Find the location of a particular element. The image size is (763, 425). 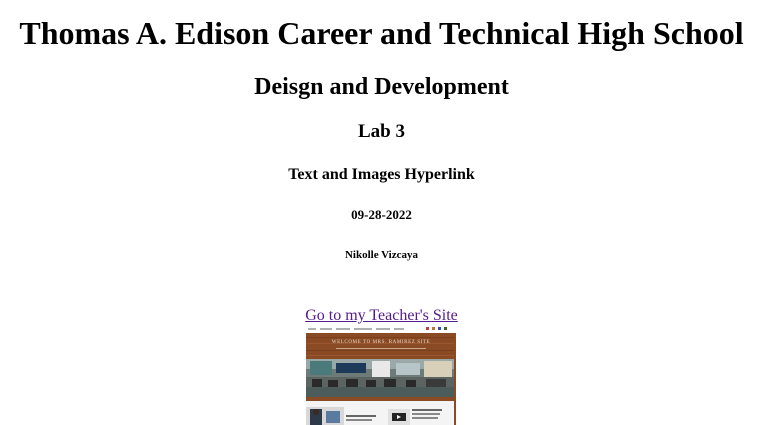

teacher-site-thumbnail: WELCOME TO MRS. RAMIREZ SITE is located at coordinates (381, 375).